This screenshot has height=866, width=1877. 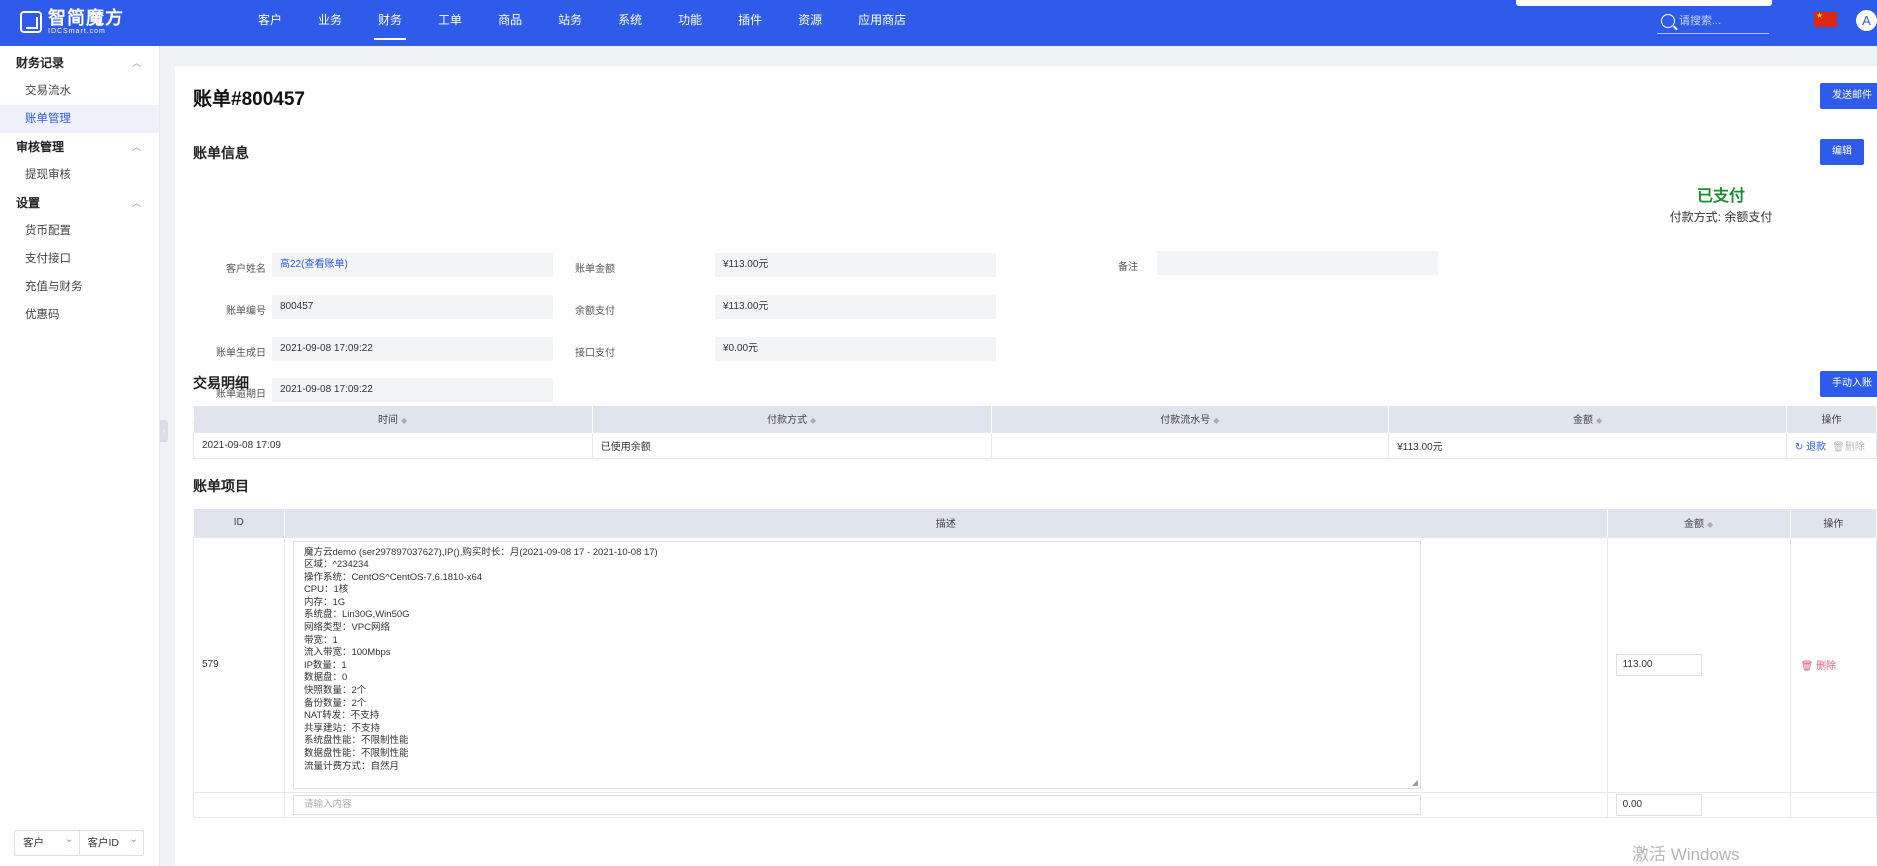 What do you see at coordinates (855, 265) in the screenshot?
I see `amount-value: ¥113.00元` at bounding box center [855, 265].